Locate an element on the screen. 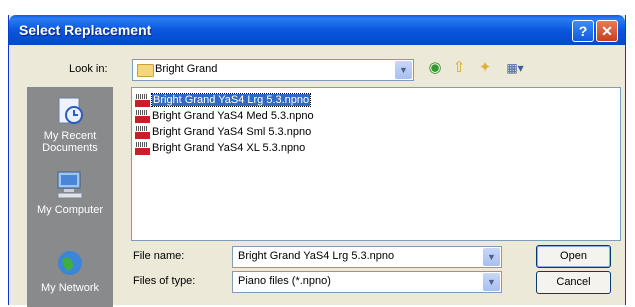 Image resolution: width=635 pixels, height=307 pixels. look-in-value: Bright Grand is located at coordinates (186, 69).